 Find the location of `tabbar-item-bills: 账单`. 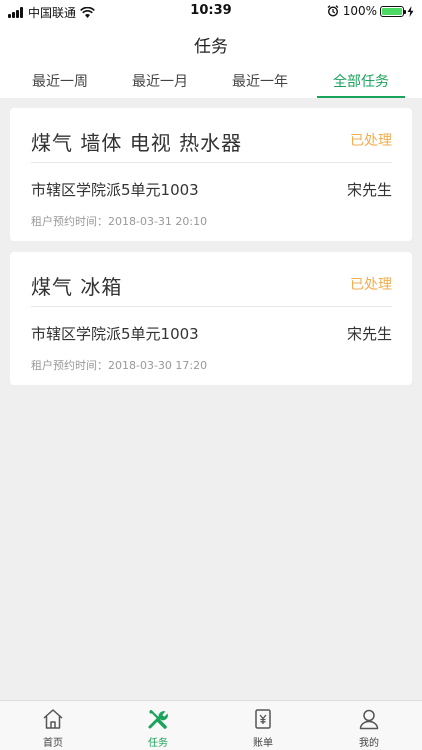

tabbar-item-bills: 账单 is located at coordinates (263, 725).